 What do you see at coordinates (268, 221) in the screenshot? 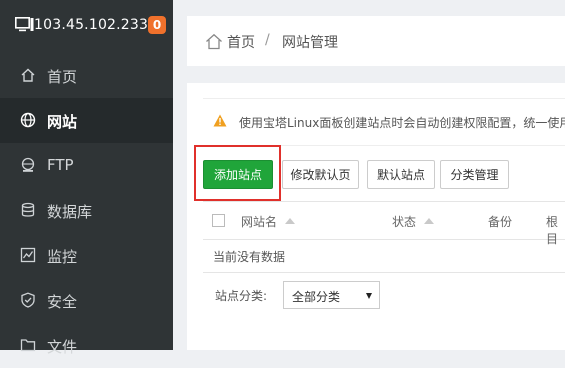
I see `column-header-site-name: 网站名` at bounding box center [268, 221].